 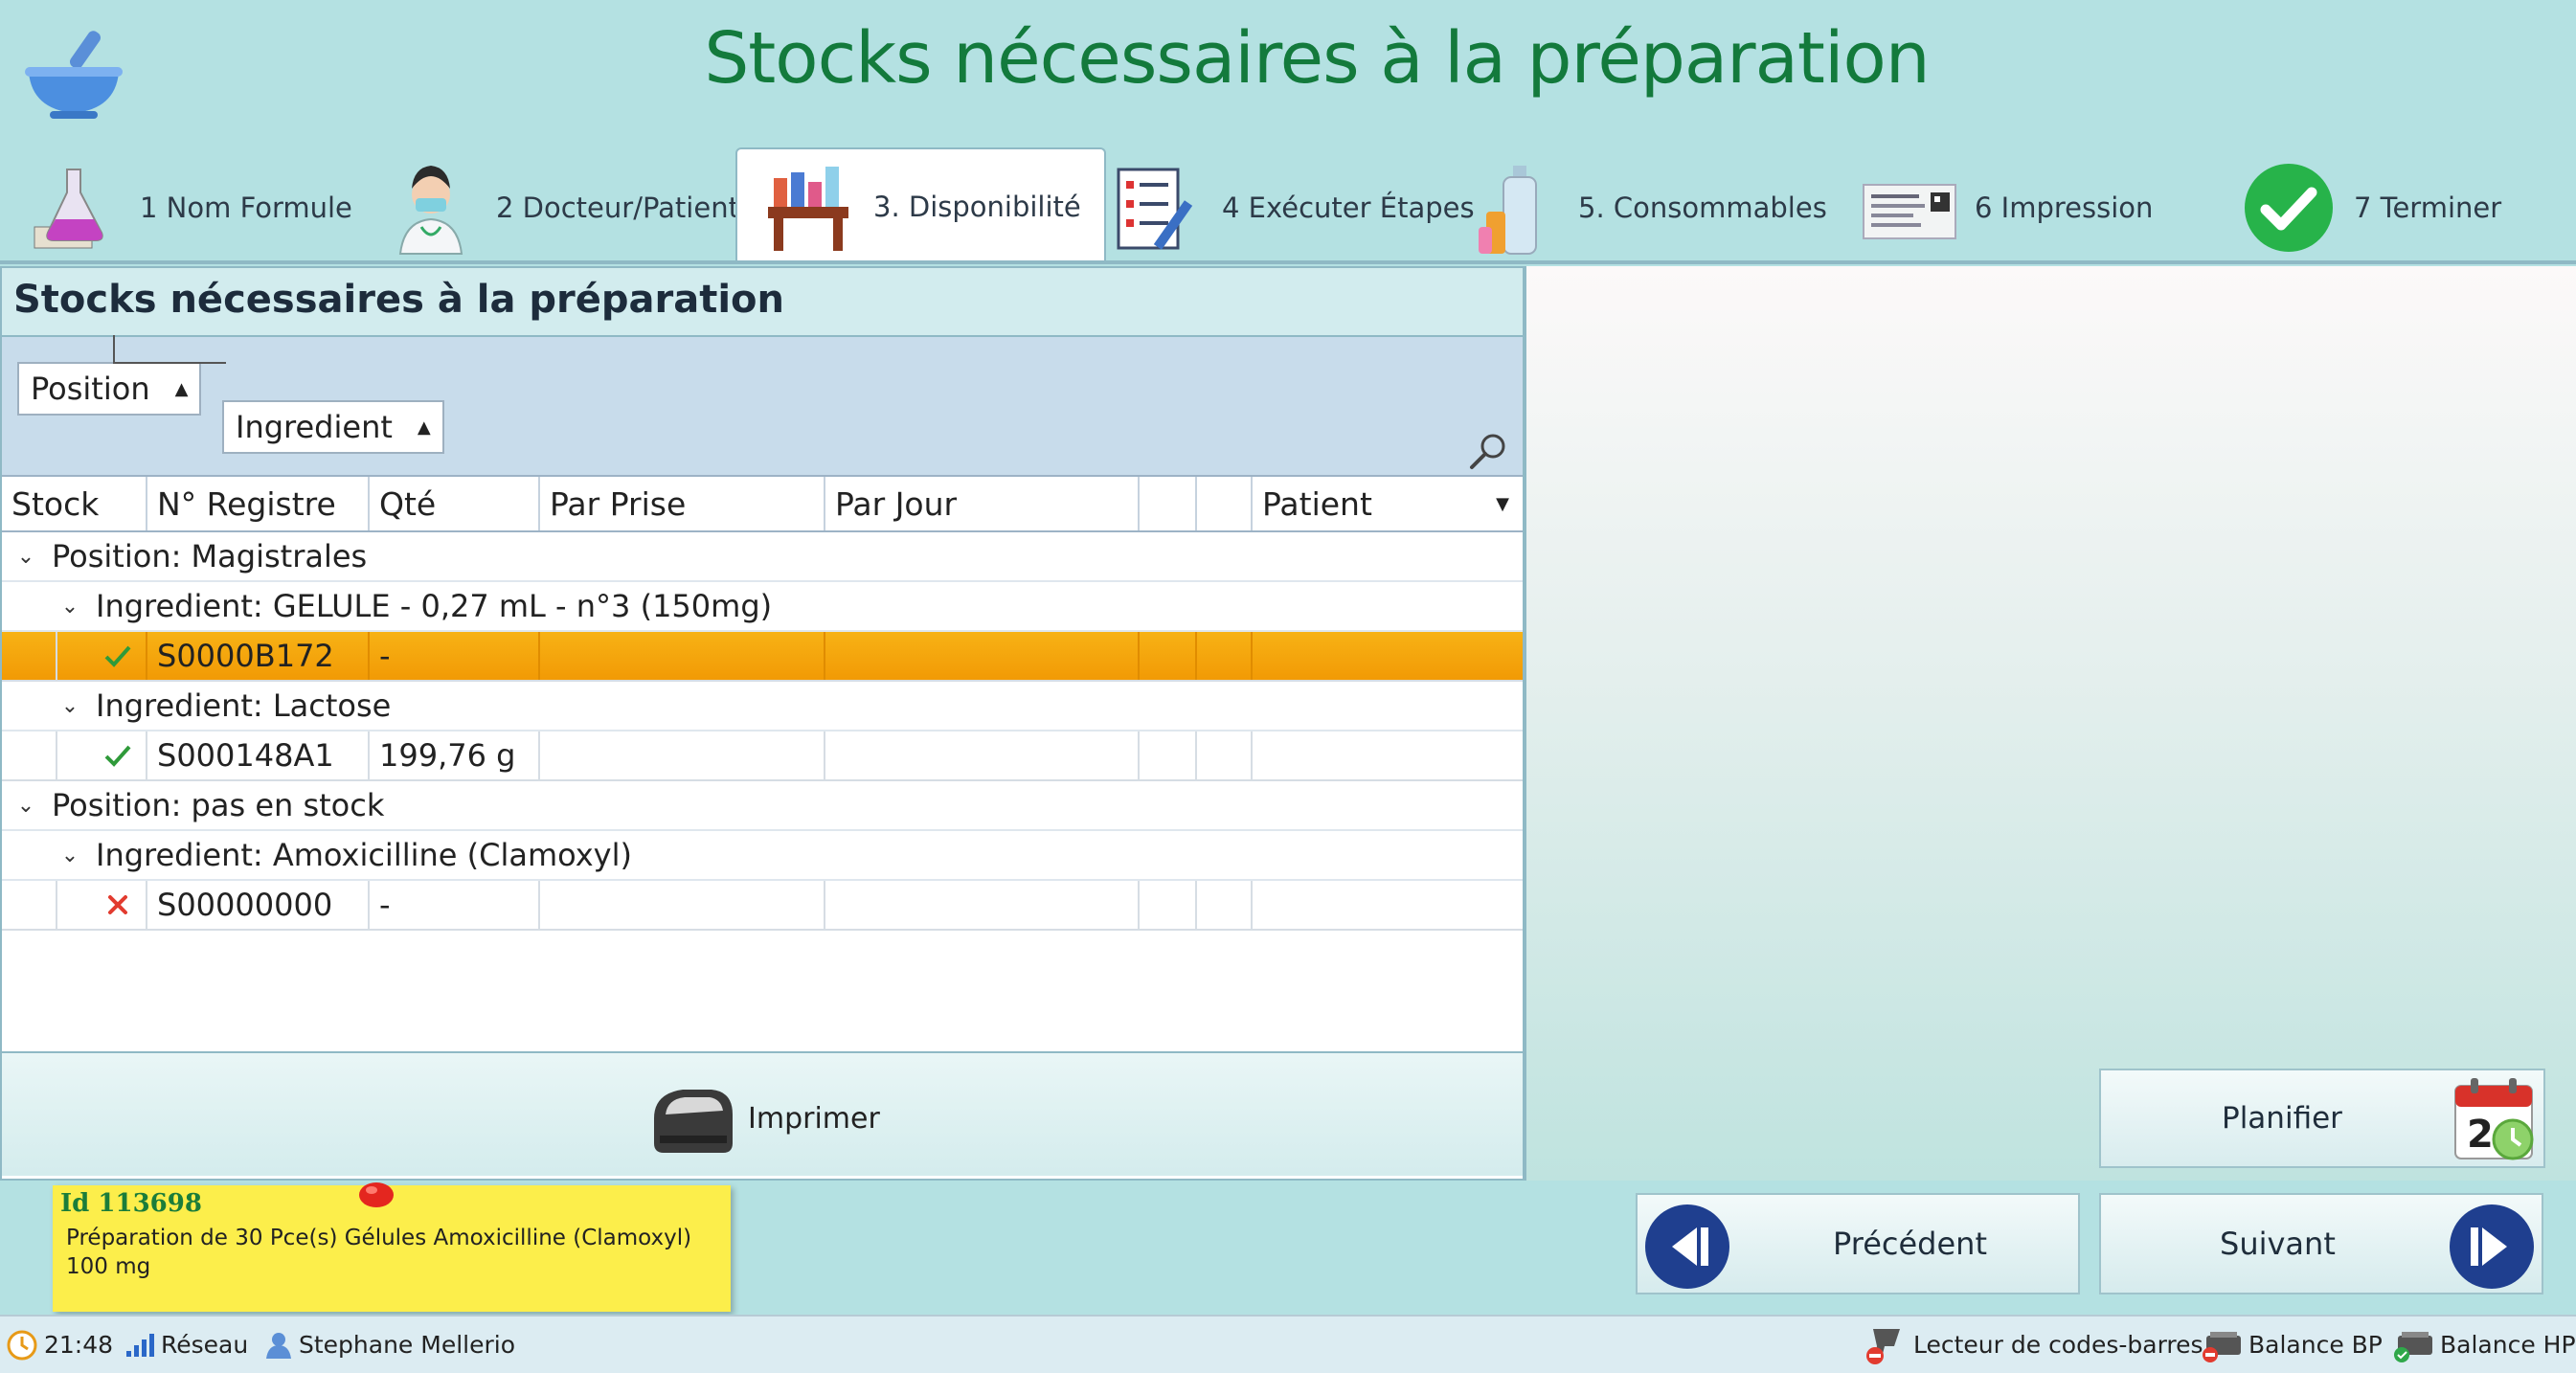 What do you see at coordinates (2492, 1246) in the screenshot?
I see `skip-forward-icon` at bounding box center [2492, 1246].